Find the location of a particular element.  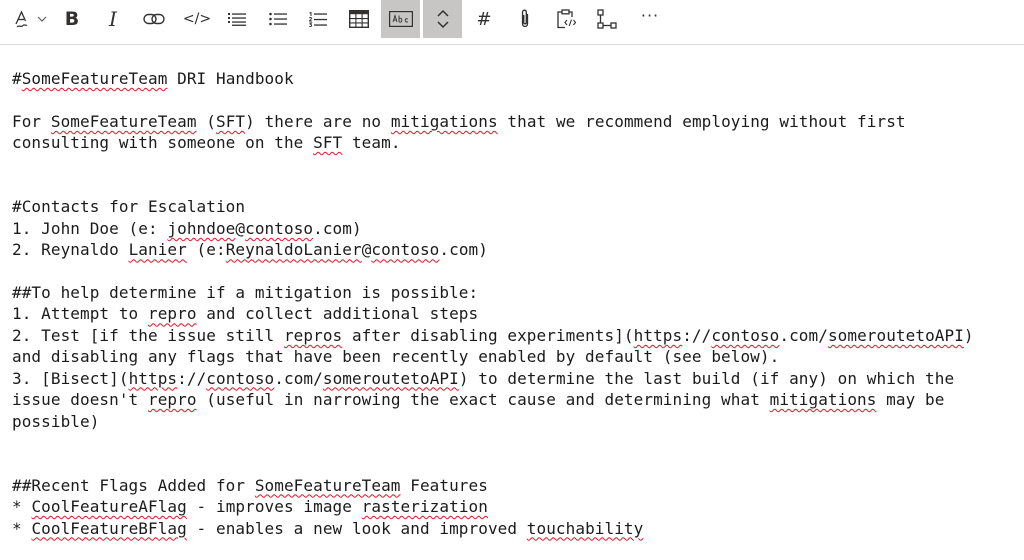

attachment-button is located at coordinates (525, 19).